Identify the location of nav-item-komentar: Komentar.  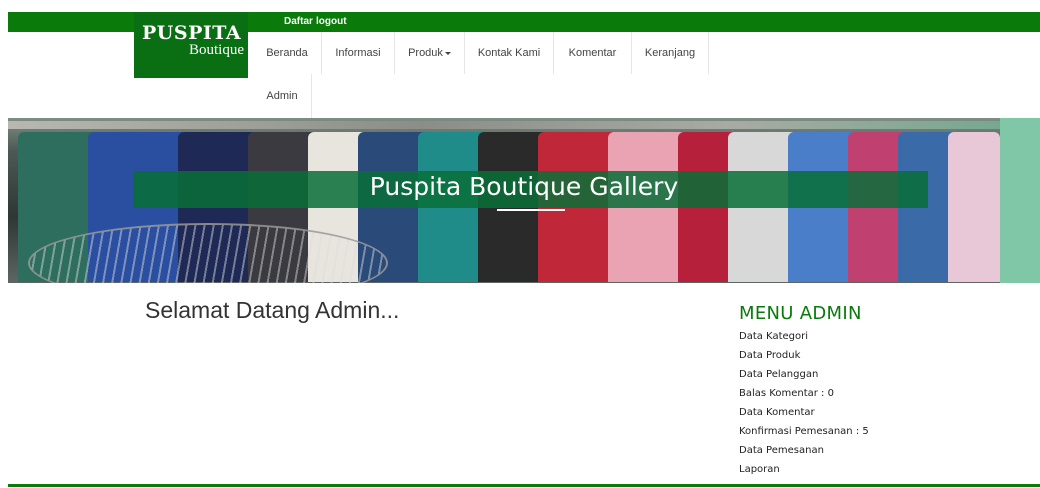
(593, 53).